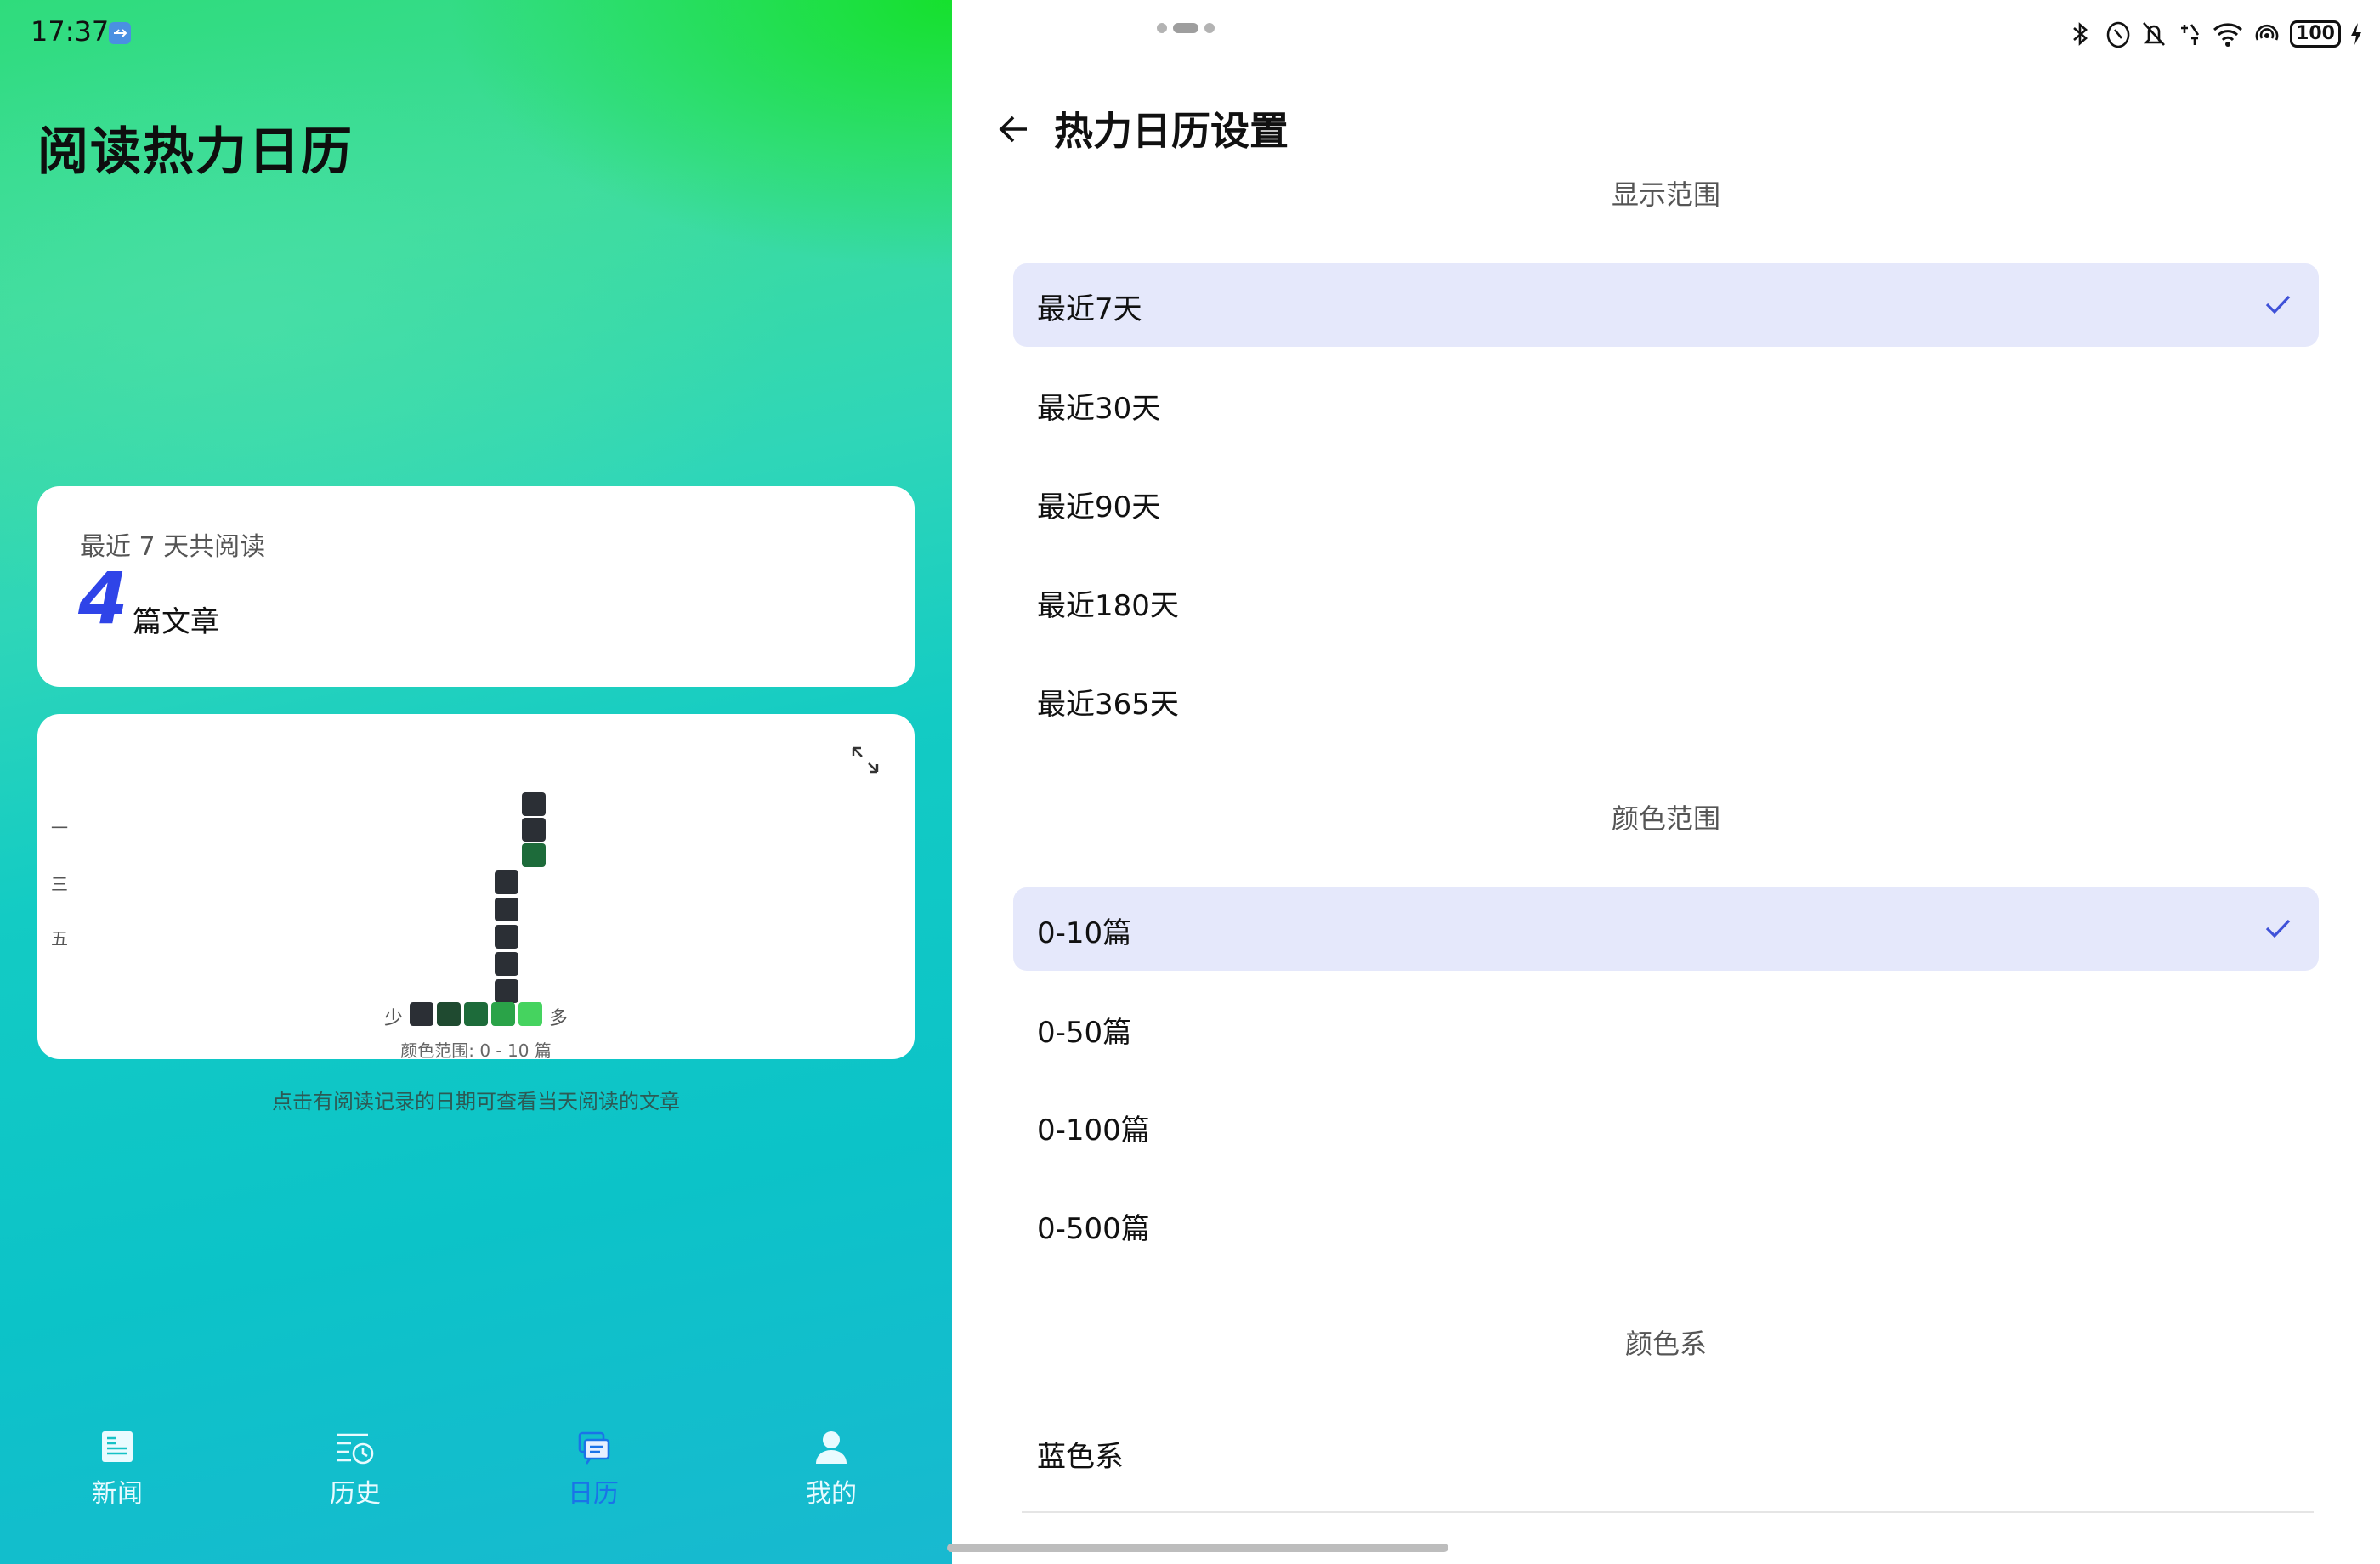  Describe the element at coordinates (2190, 34) in the screenshot. I see `network-speed-icon` at that location.